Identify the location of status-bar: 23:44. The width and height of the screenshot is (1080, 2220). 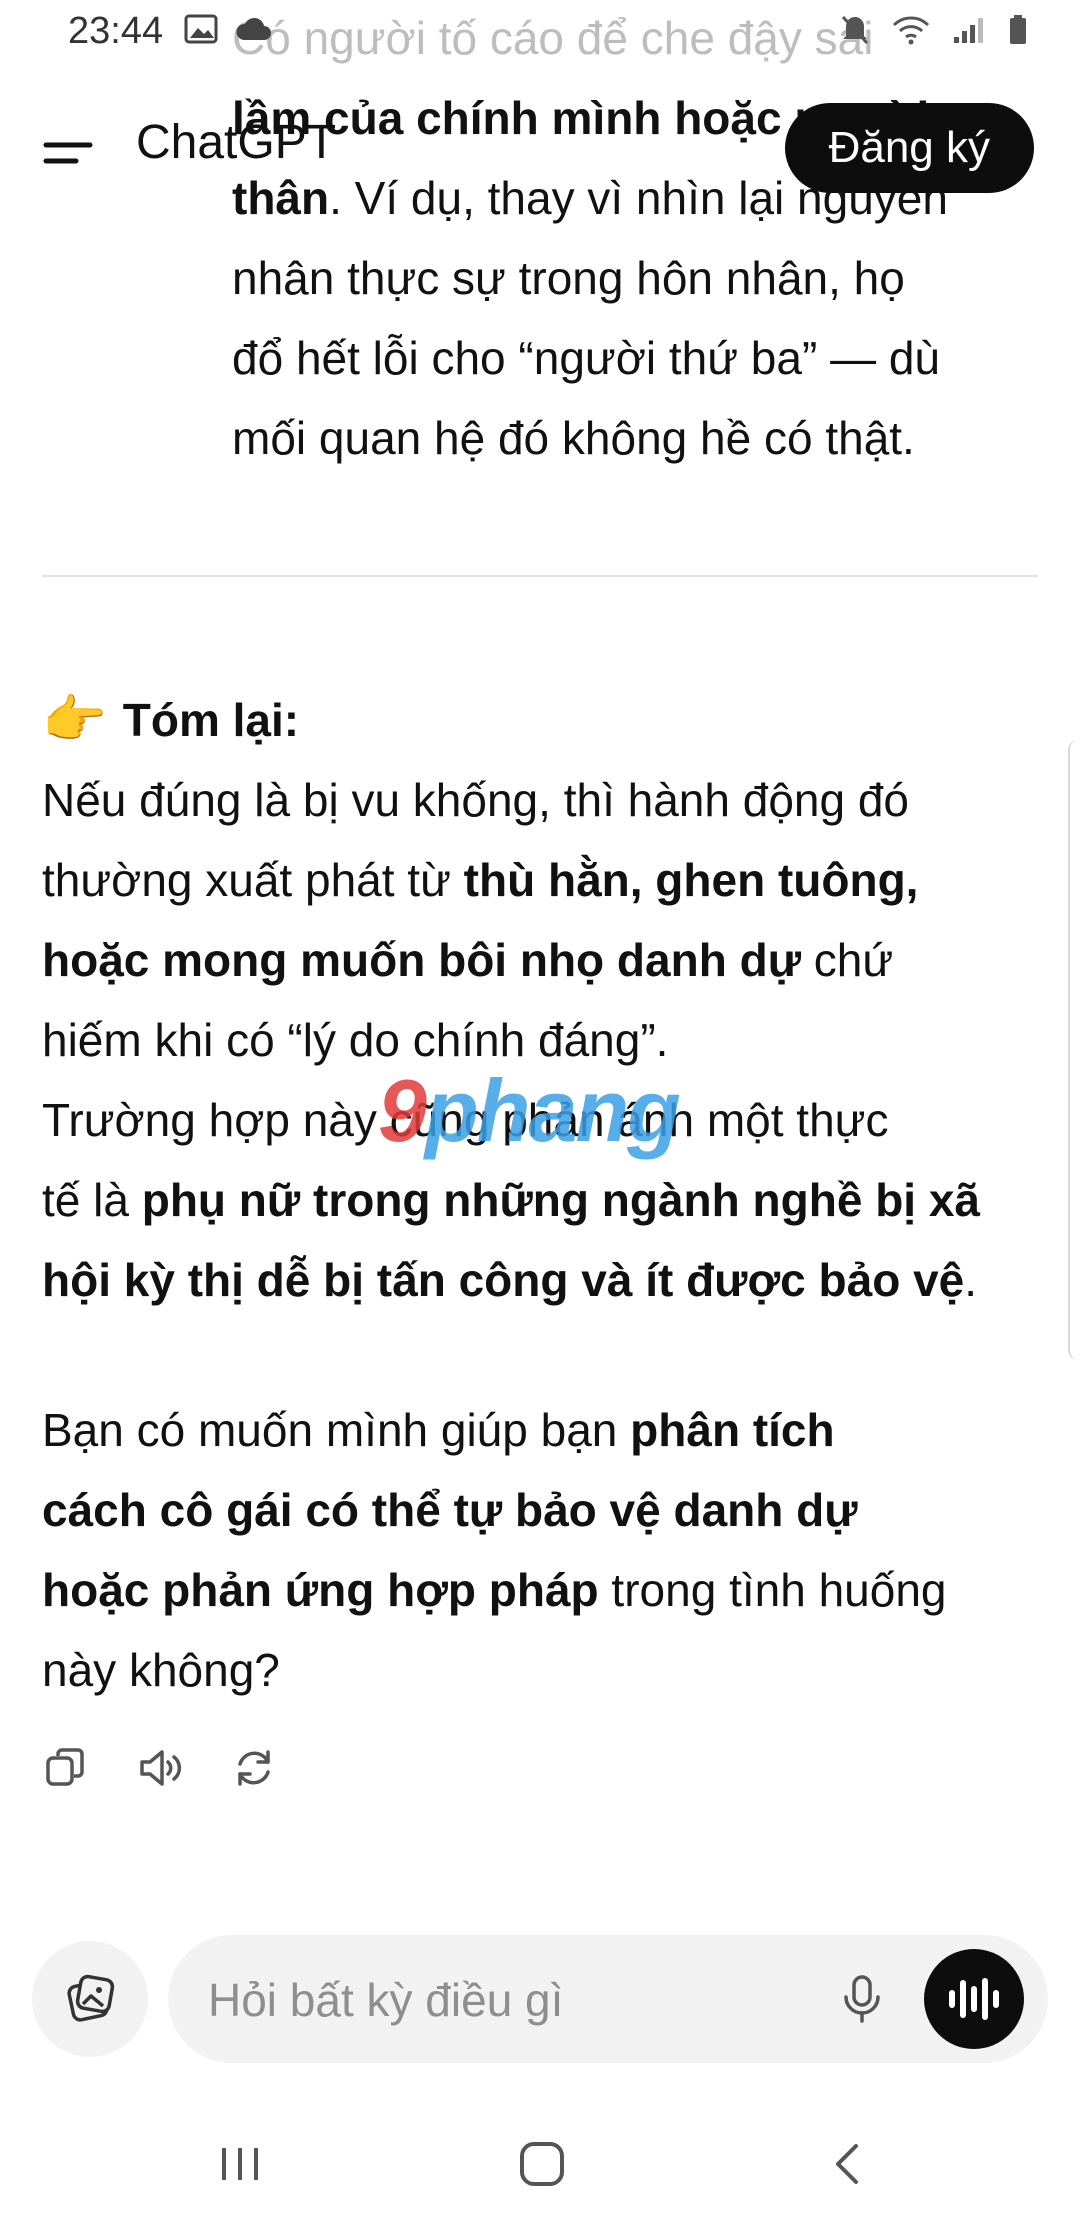
(540, 32).